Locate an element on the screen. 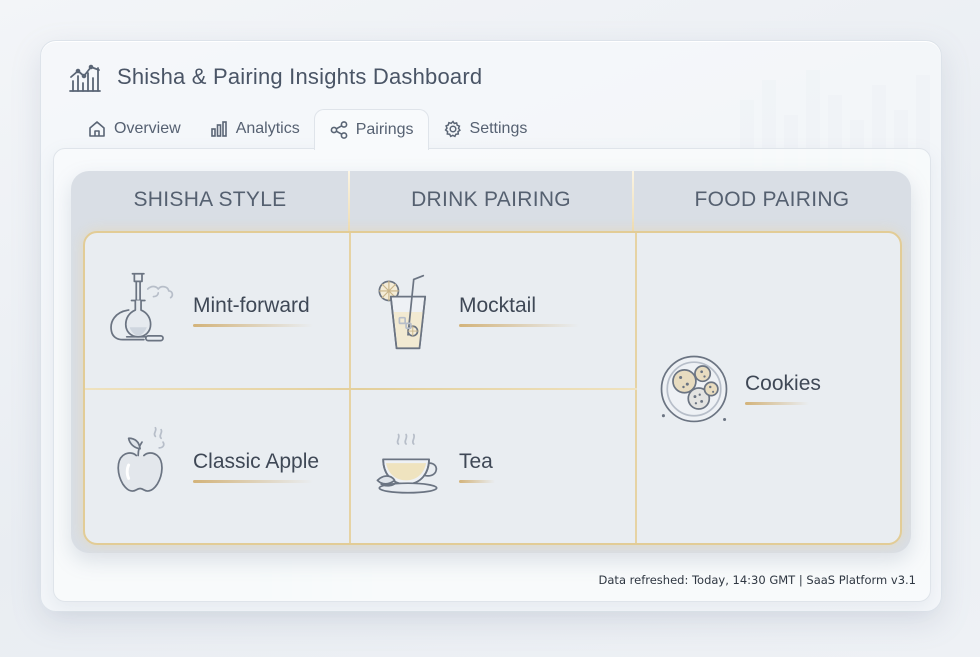  tab-bar: Overview Analytics Pairings Settings is located at coordinates (307, 129).